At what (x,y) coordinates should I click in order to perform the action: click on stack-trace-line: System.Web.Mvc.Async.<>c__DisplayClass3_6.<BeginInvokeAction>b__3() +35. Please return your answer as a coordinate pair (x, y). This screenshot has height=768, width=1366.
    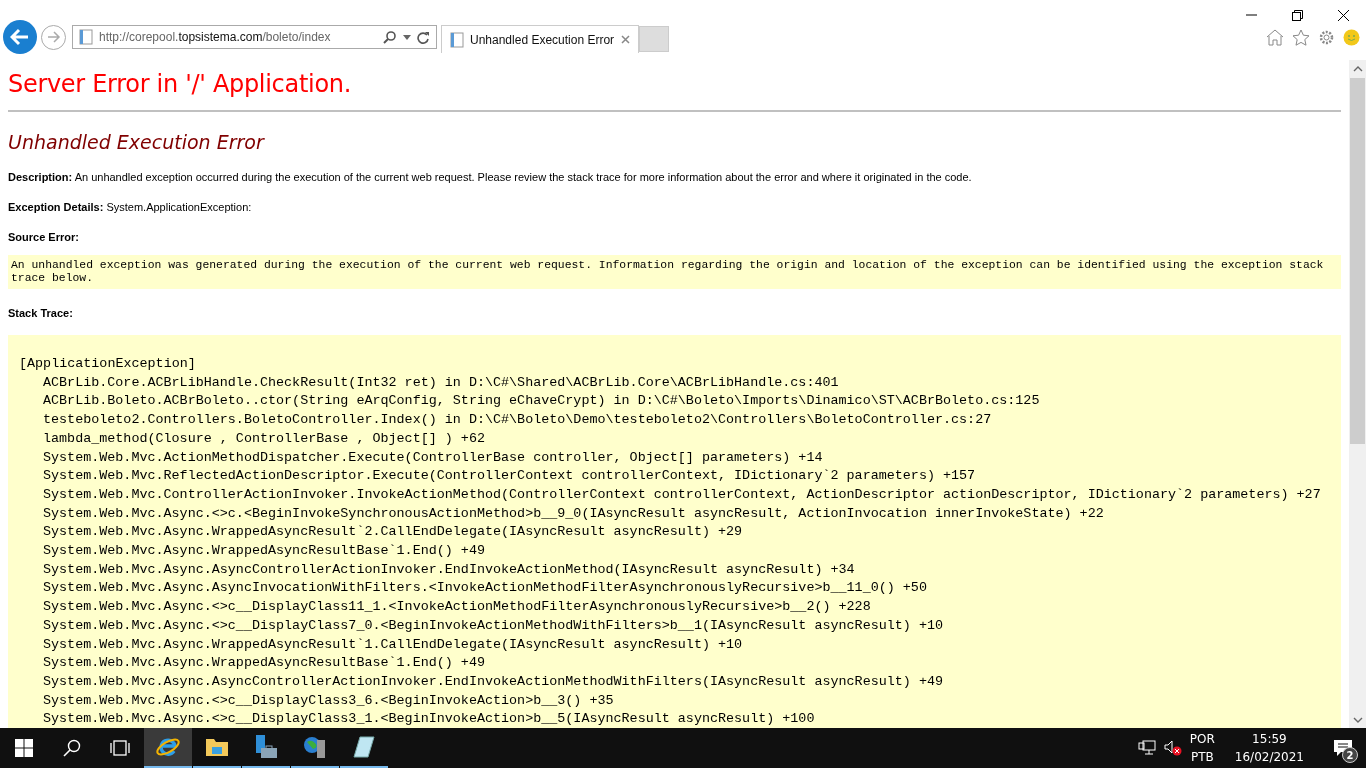
    Looking at the image, I should click on (328, 700).